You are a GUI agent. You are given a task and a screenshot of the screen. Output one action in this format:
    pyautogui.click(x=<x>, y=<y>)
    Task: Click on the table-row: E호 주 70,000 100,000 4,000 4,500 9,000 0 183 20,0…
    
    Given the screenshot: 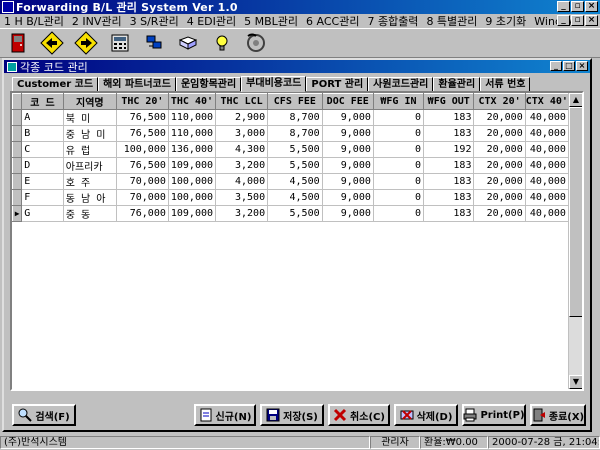 What is the action you would take?
    pyautogui.click(x=297, y=181)
    